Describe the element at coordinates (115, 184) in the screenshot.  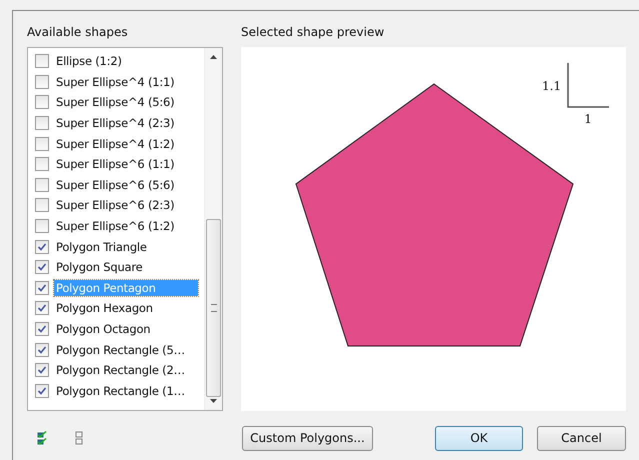
I see `shape-item: Super Ellipse^6 (5:6)` at that location.